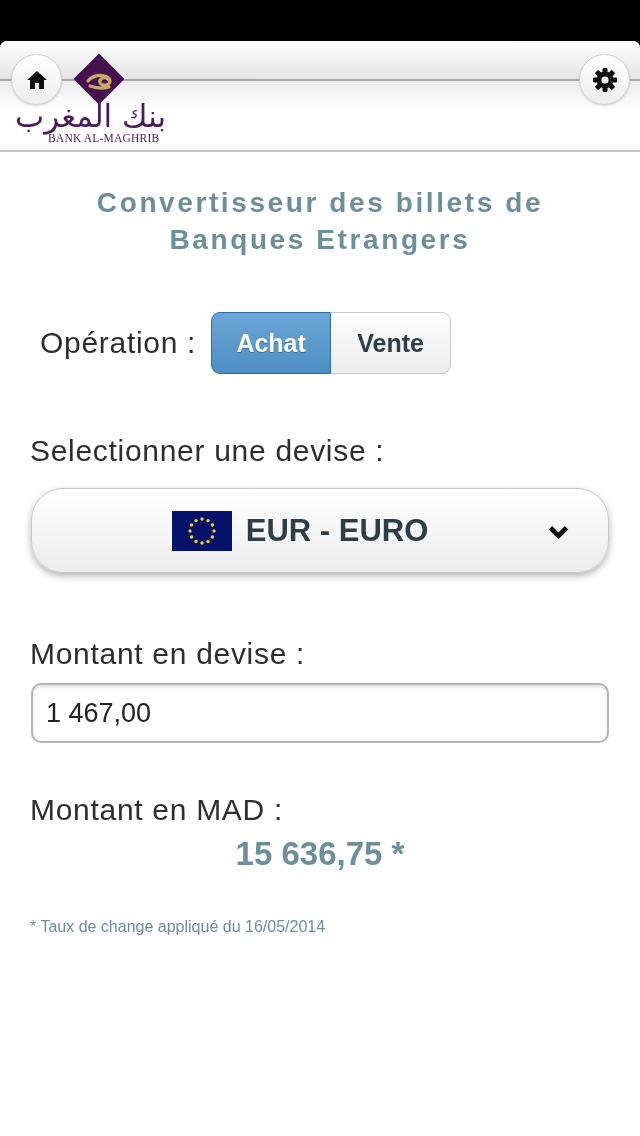 Image resolution: width=640 pixels, height=1136 pixels. What do you see at coordinates (201, 530) in the screenshot?
I see `flag-icon` at bounding box center [201, 530].